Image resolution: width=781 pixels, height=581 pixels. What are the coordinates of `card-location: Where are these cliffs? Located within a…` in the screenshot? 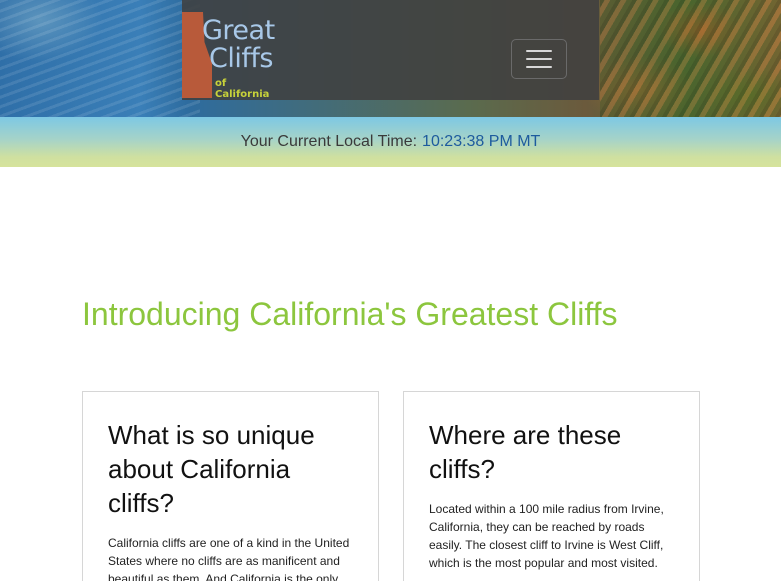 It's located at (551, 486).